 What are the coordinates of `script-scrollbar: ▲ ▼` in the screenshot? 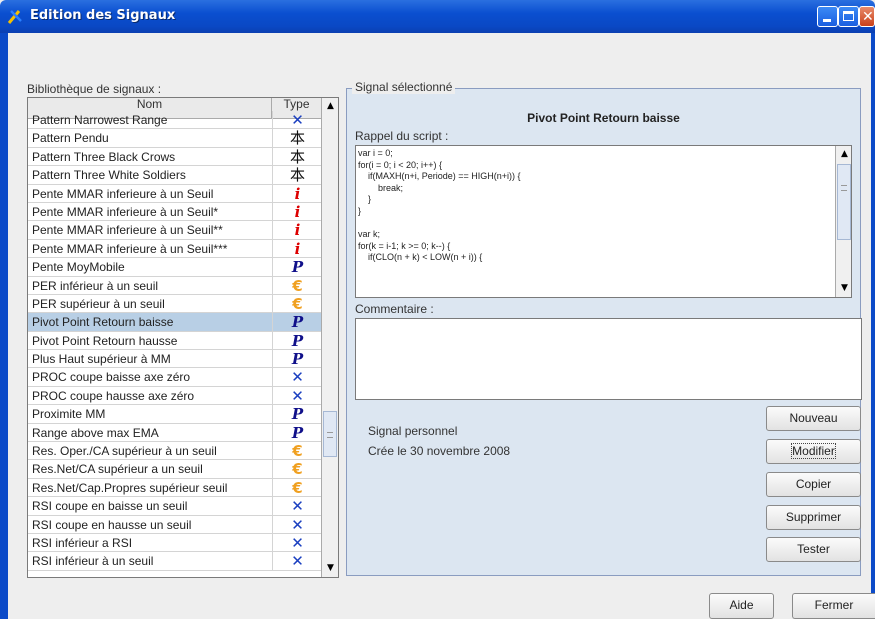 It's located at (843, 221).